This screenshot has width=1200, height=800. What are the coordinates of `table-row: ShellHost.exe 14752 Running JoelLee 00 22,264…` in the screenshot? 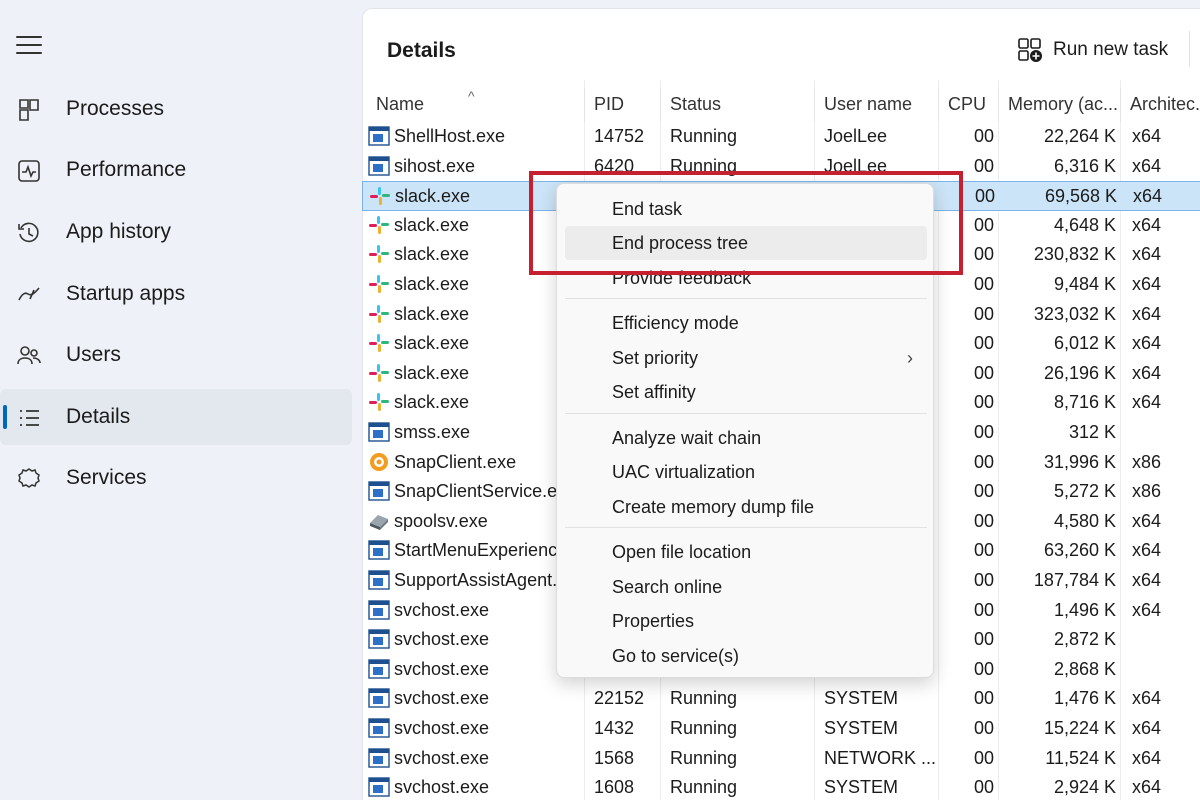 It's located at (781, 137).